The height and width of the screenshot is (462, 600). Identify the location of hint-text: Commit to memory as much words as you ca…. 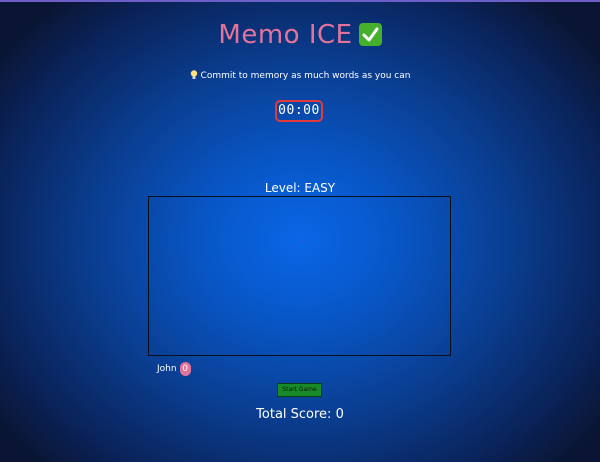
(305, 76).